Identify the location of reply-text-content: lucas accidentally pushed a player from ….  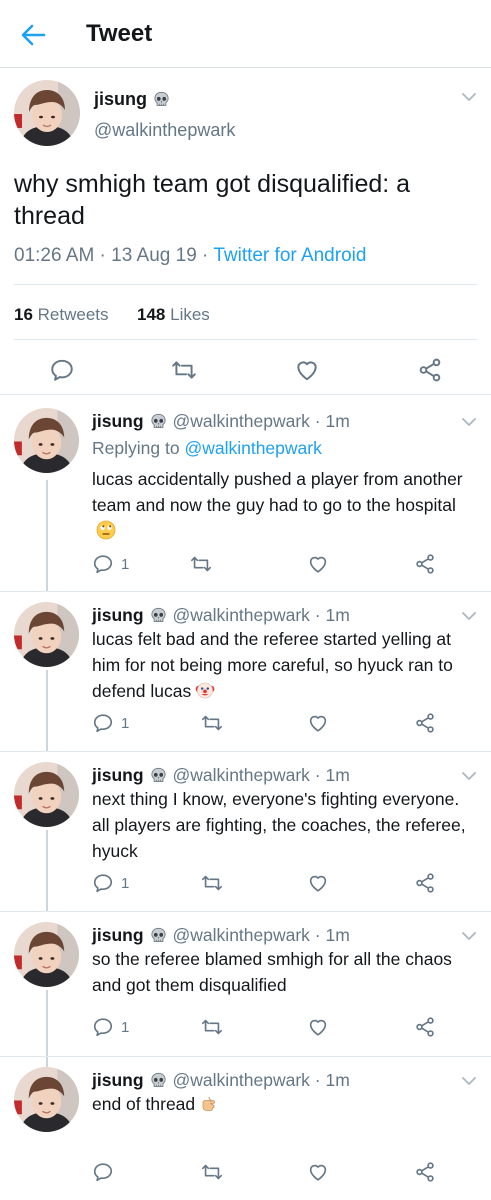
(277, 492).